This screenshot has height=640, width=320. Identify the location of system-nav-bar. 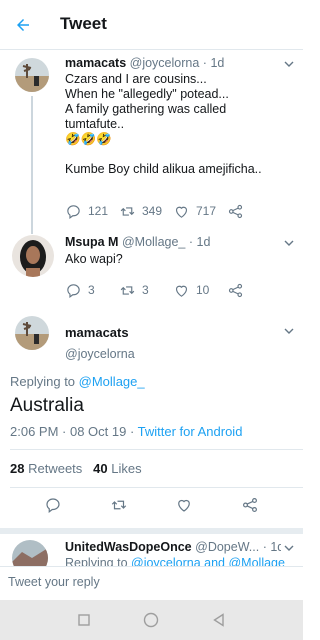
(151, 620).